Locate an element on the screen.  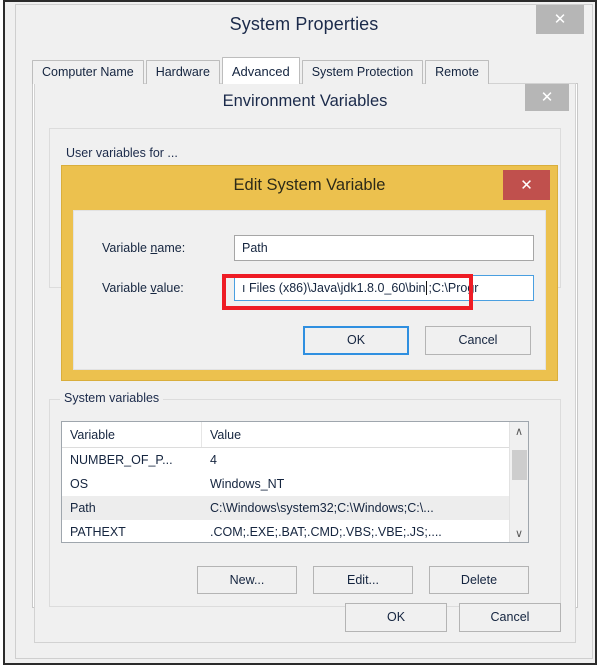
scroll-up-icon: ∧ is located at coordinates (519, 431).